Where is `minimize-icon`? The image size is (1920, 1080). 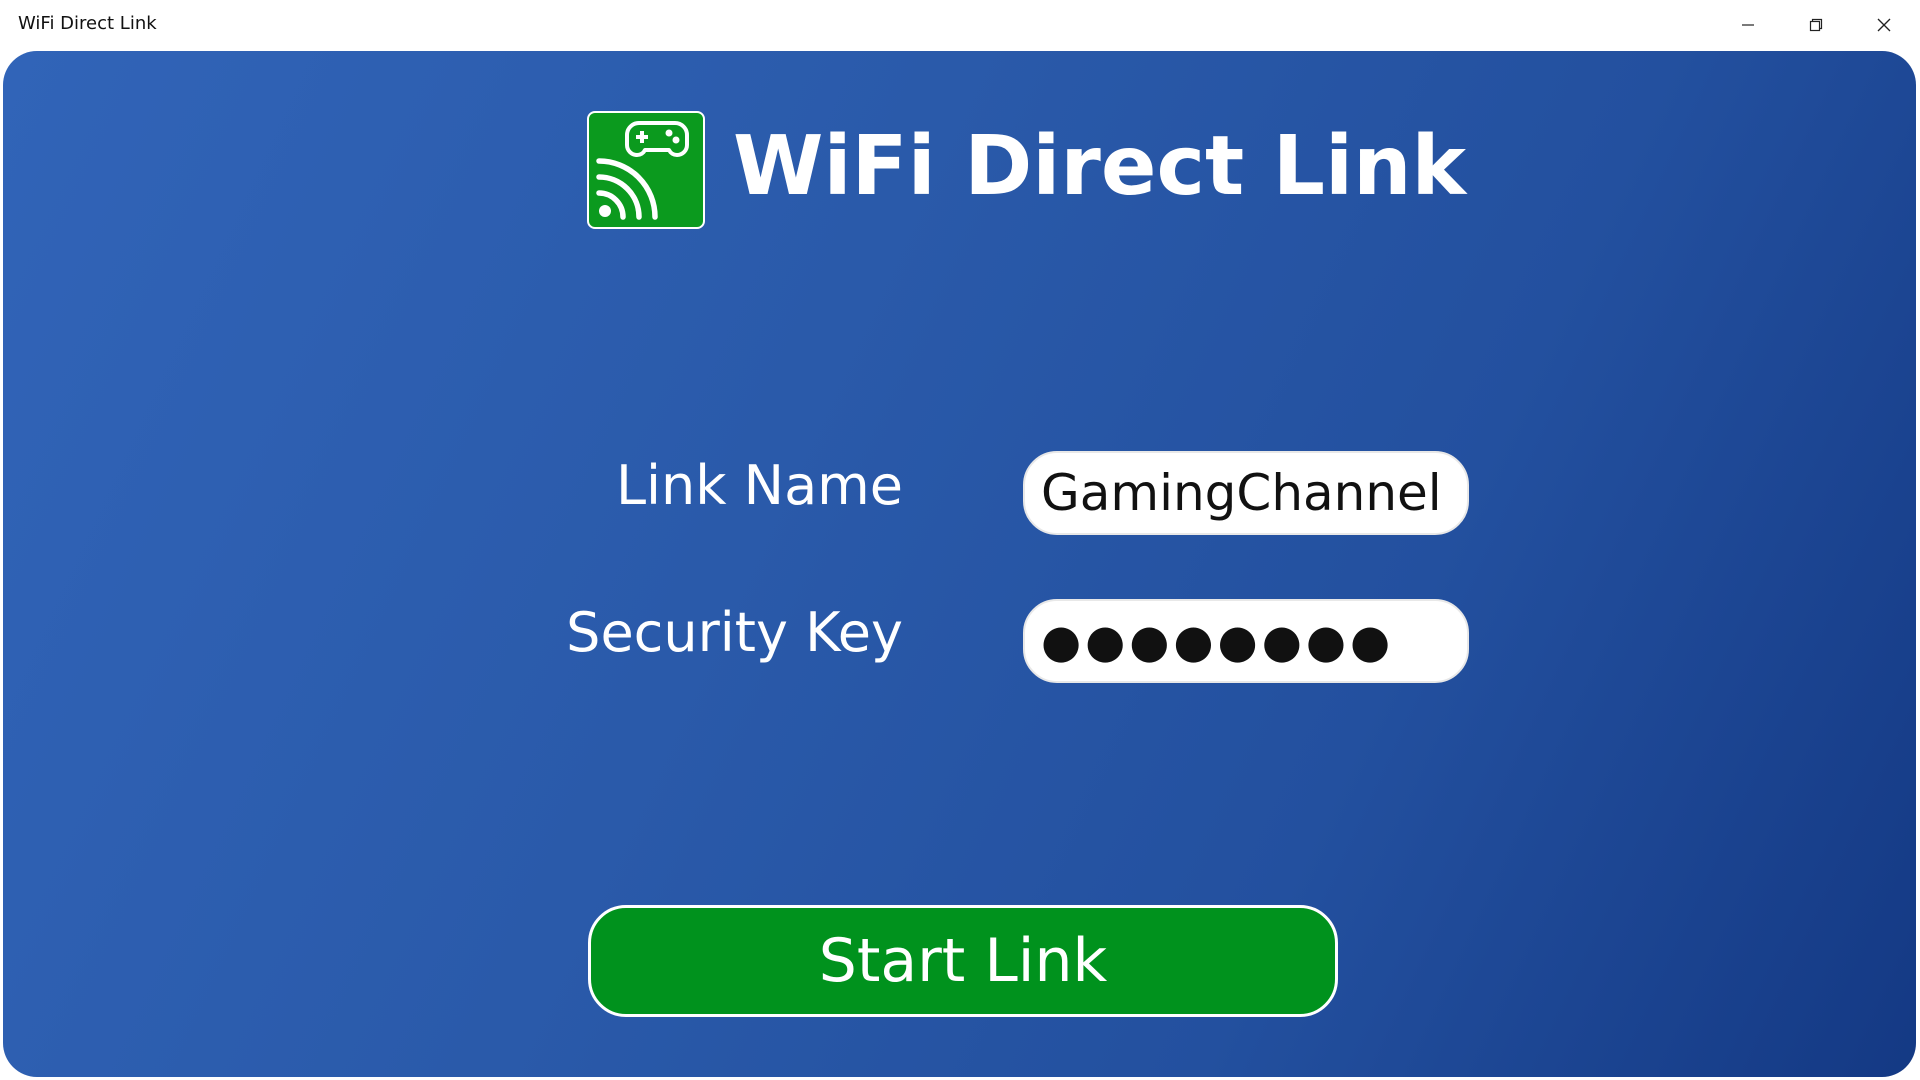 minimize-icon is located at coordinates (1748, 25).